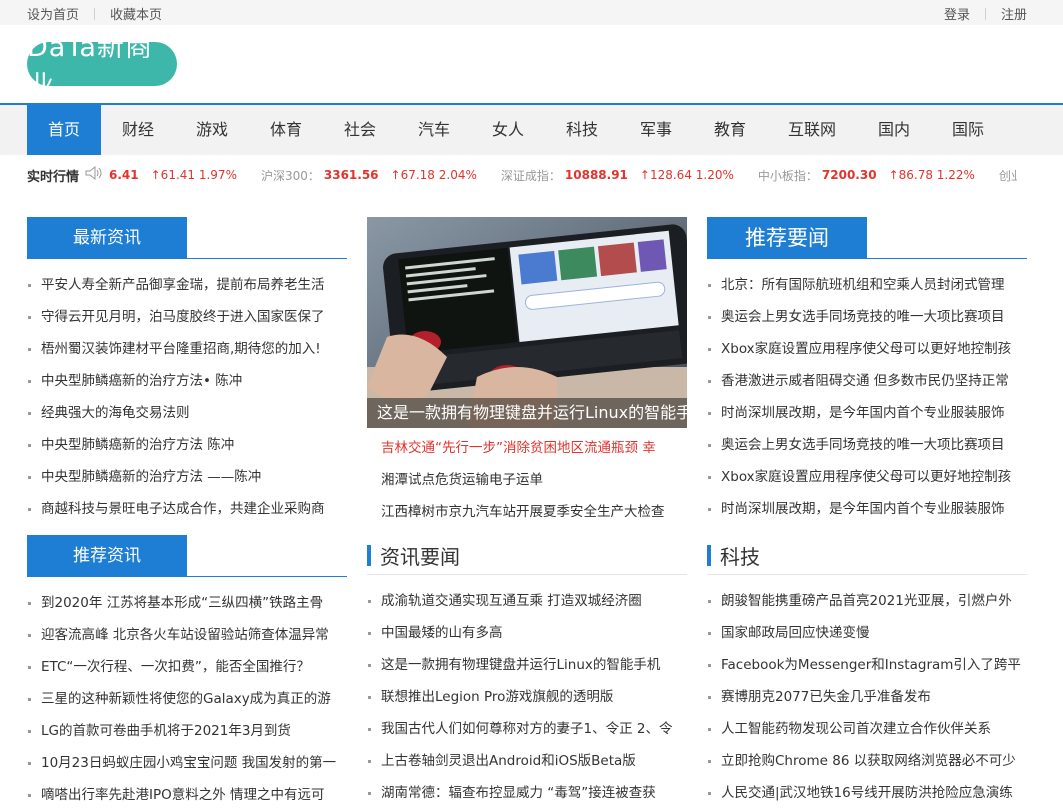  What do you see at coordinates (369, 175) in the screenshot?
I see `ticker-item: 沪深300： 3361.56 ↑67.18 2.04%` at bounding box center [369, 175].